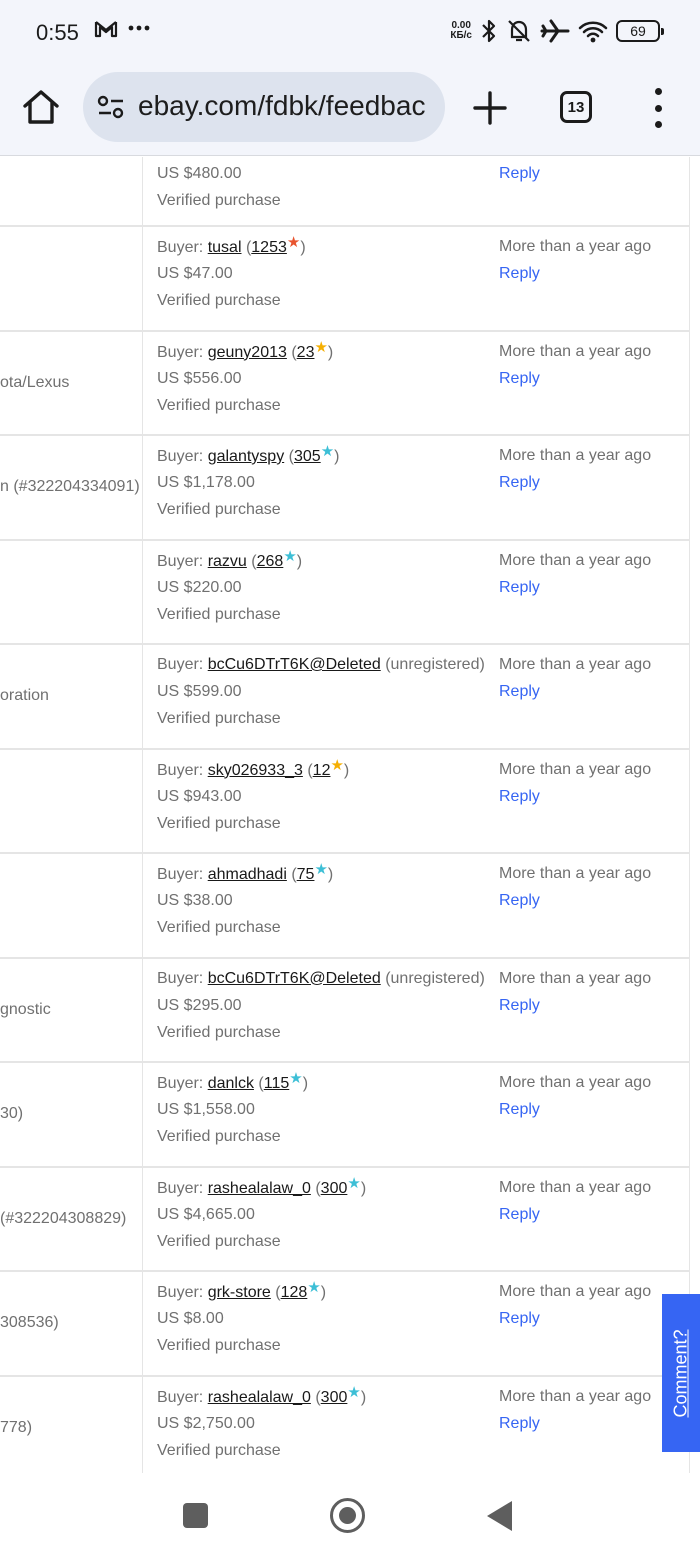 The image size is (700, 1556). I want to click on comment-tab: Comment?, so click(681, 1373).